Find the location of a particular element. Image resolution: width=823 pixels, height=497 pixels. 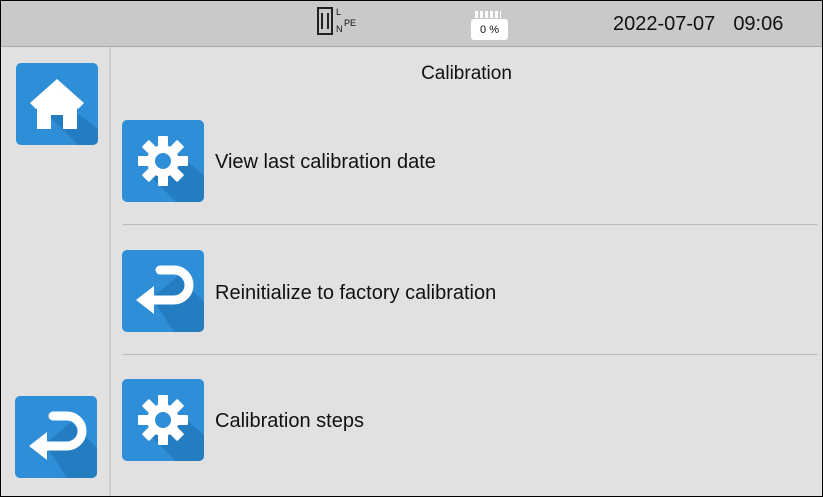

side-nav is located at coordinates (56, 271).